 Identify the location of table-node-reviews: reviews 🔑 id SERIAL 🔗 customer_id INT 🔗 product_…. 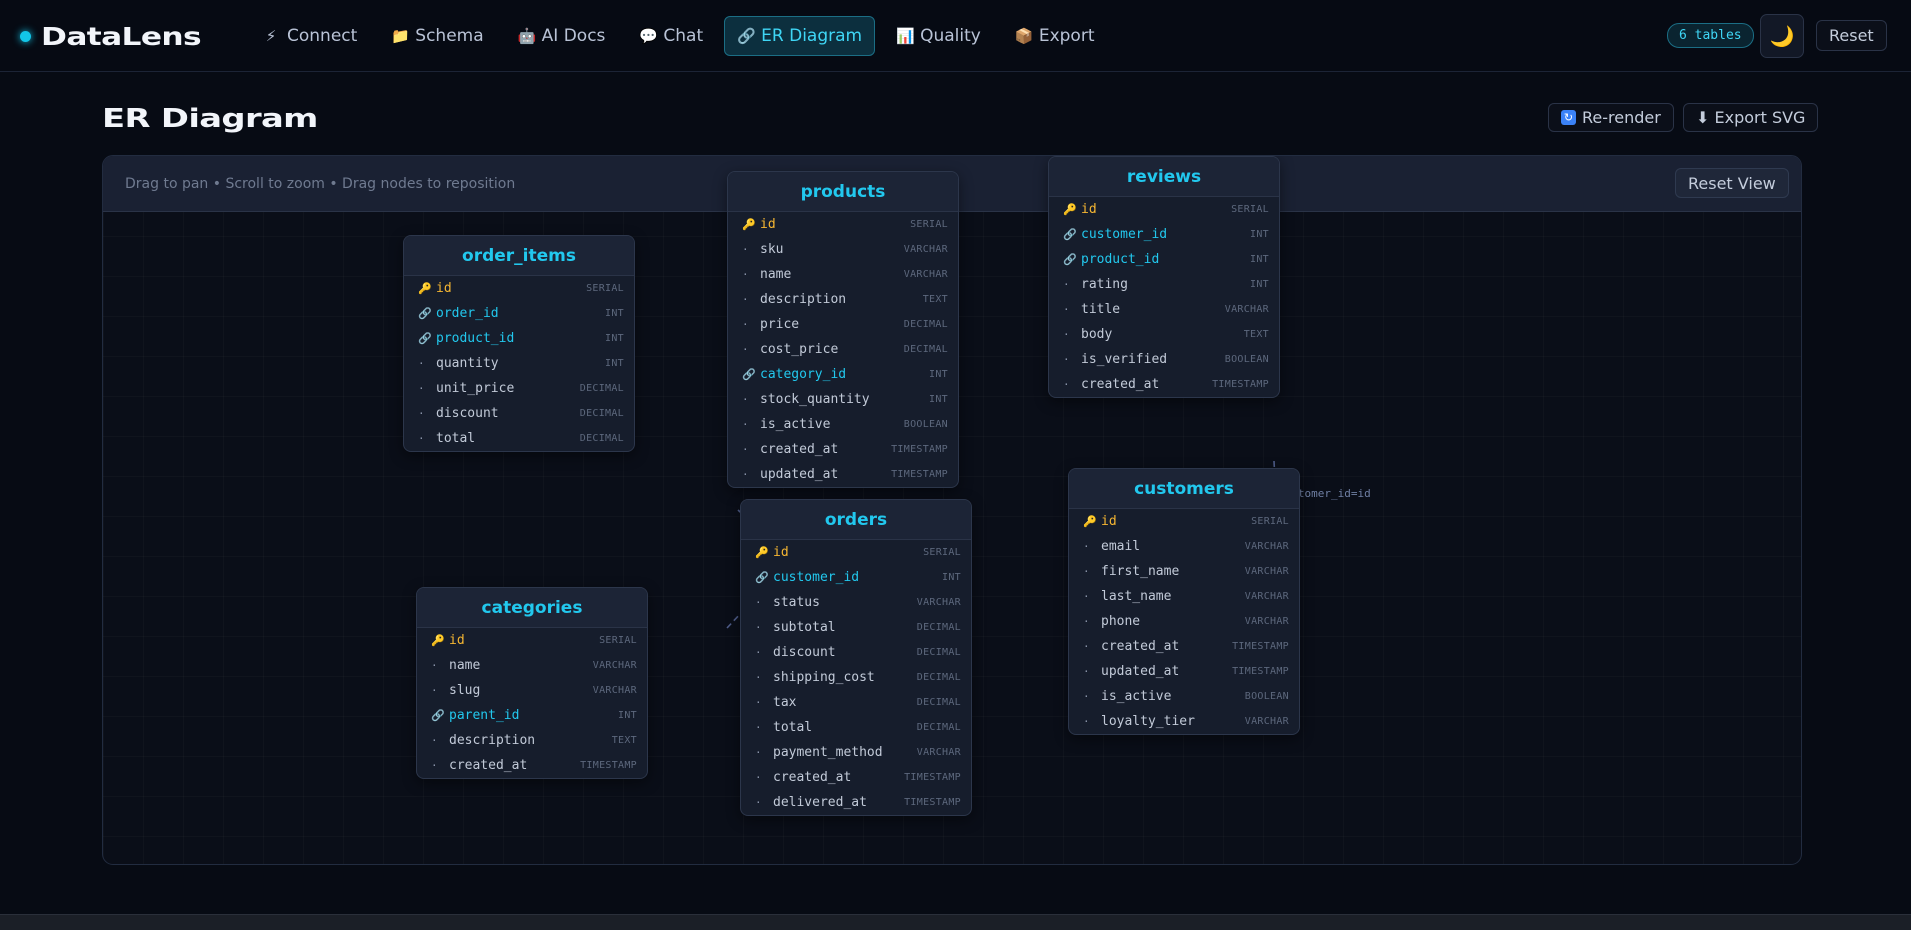
(1164, 277).